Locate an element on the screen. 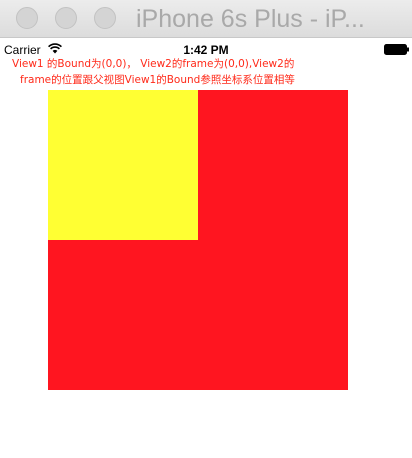 Image resolution: width=412 pixels, height=458 pixels. battery-icon is located at coordinates (396, 49).